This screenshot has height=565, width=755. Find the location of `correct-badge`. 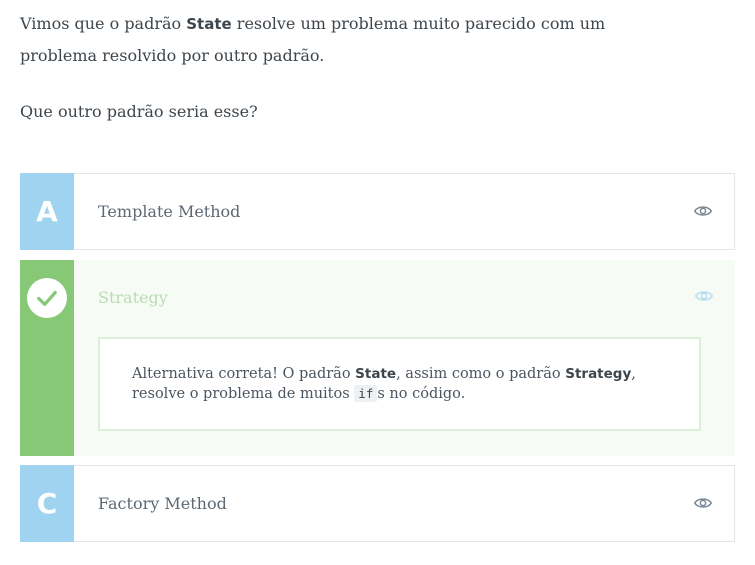

correct-badge is located at coordinates (47, 358).